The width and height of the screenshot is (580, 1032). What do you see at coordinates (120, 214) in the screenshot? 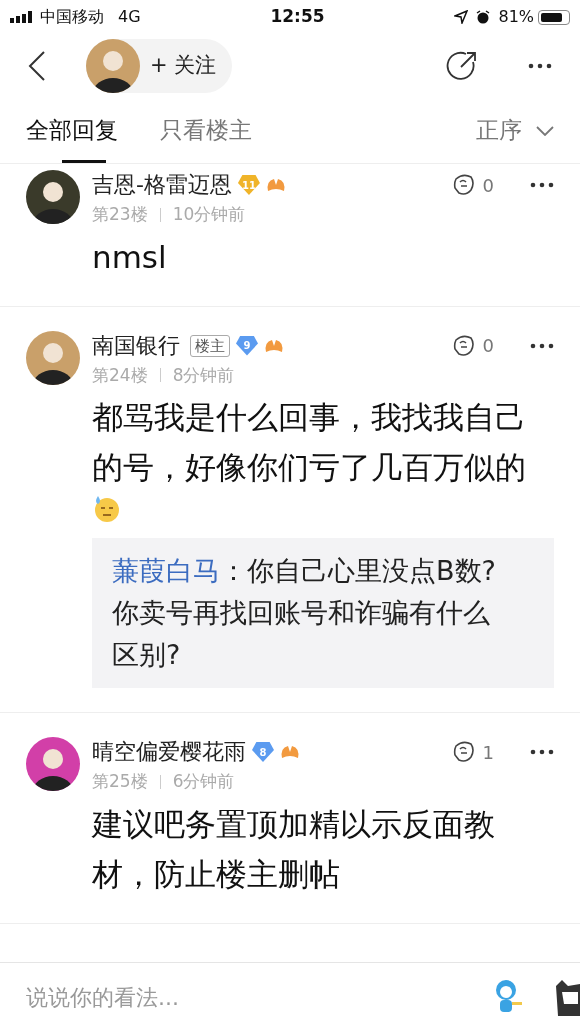
I see `floor-number: 第23楼` at bounding box center [120, 214].